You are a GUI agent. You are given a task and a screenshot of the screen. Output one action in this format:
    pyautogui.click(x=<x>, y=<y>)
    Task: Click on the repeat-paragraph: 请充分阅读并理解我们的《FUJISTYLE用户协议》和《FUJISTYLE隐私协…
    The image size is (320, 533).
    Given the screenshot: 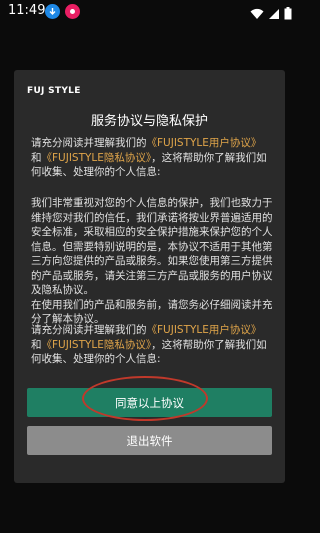 What is the action you would take?
    pyautogui.click(x=153, y=345)
    